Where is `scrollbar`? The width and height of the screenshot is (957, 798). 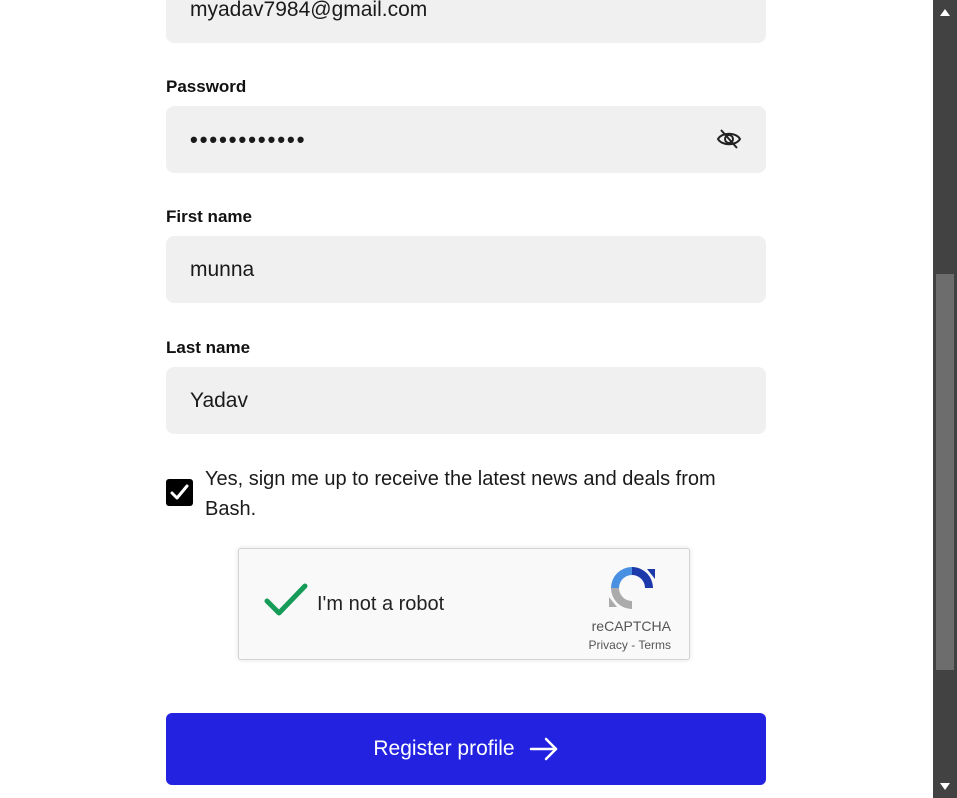
scrollbar is located at coordinates (945, 399).